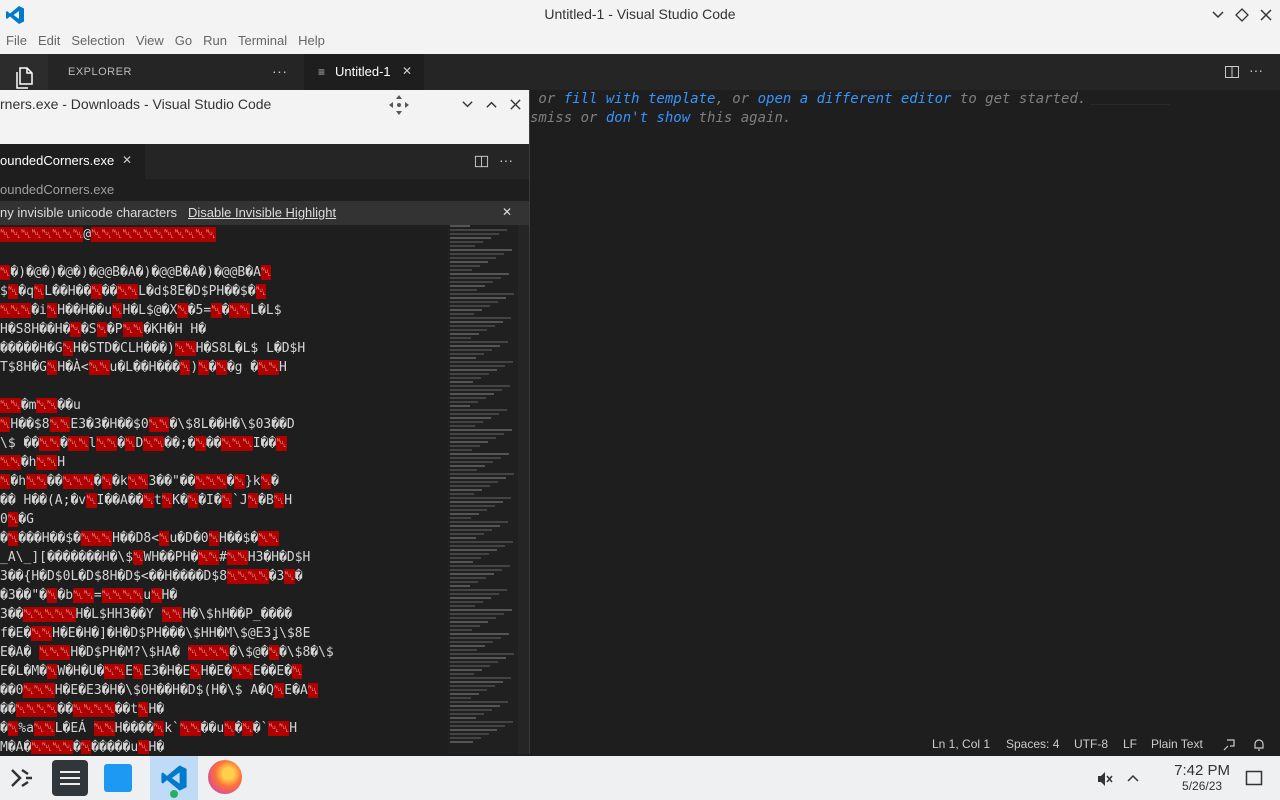 This screenshot has height=800, width=1280. I want to click on clock: 7:42 PM 5/26/23, so click(1202, 777).